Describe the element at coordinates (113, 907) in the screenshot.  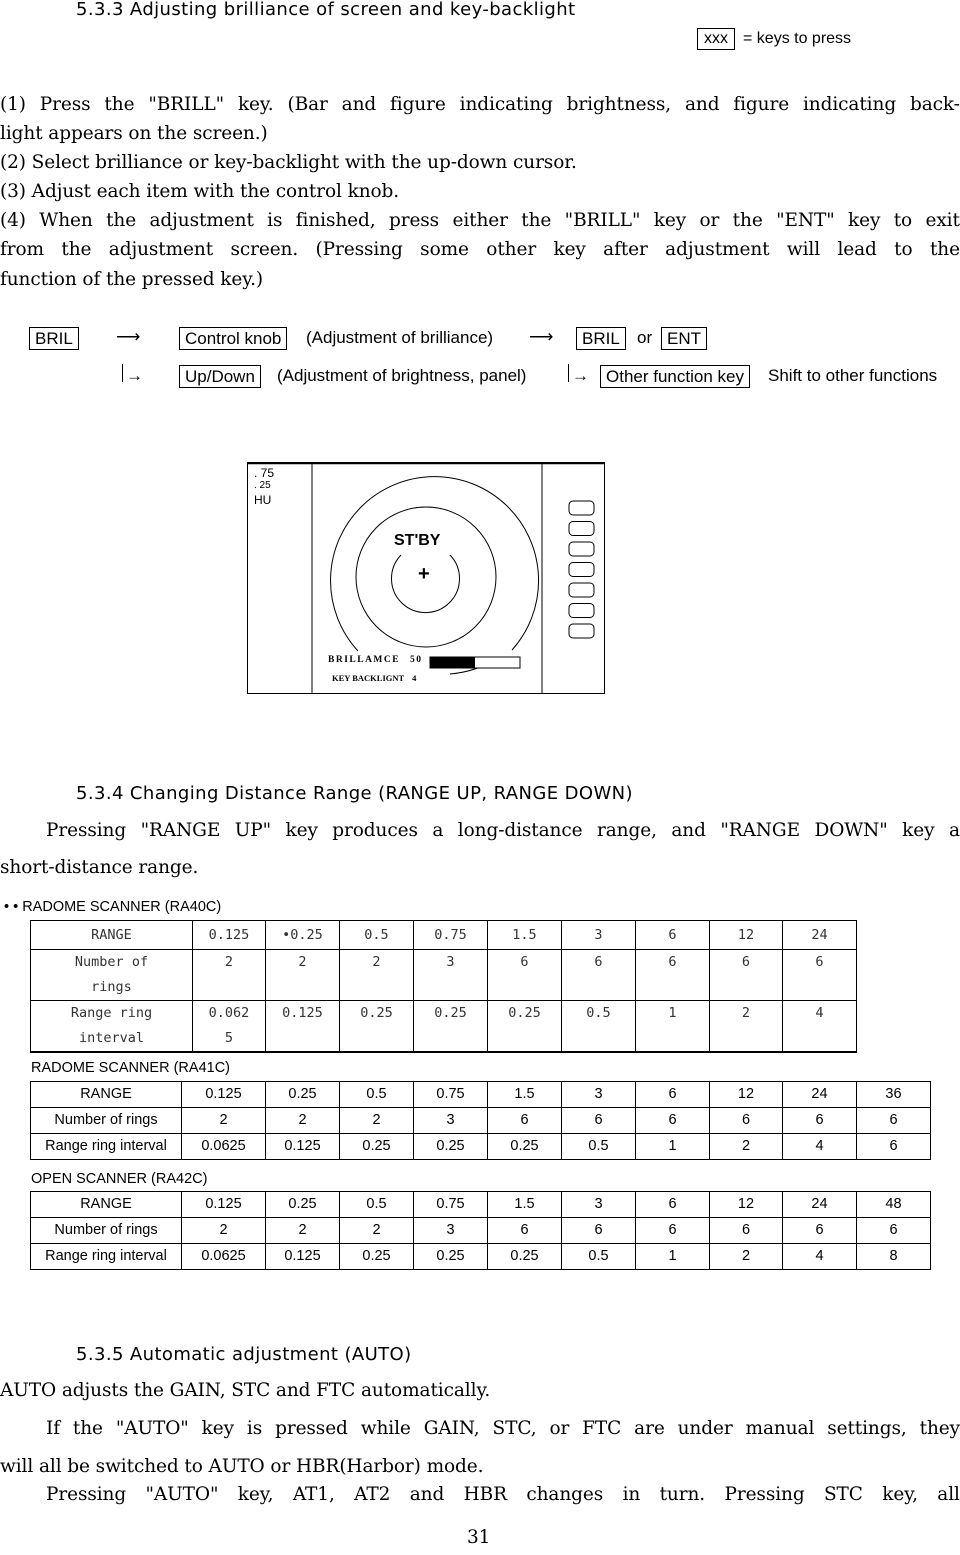
I see `table-caption-ra40c: • • RADOME SCANNER (RA40C)` at that location.